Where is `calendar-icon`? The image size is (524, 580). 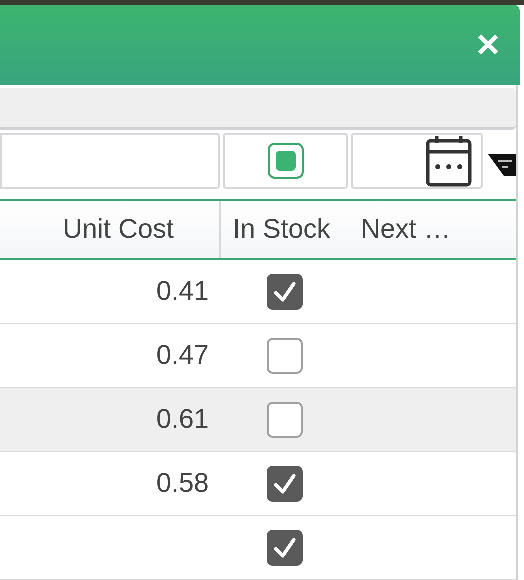 calendar-icon is located at coordinates (449, 161).